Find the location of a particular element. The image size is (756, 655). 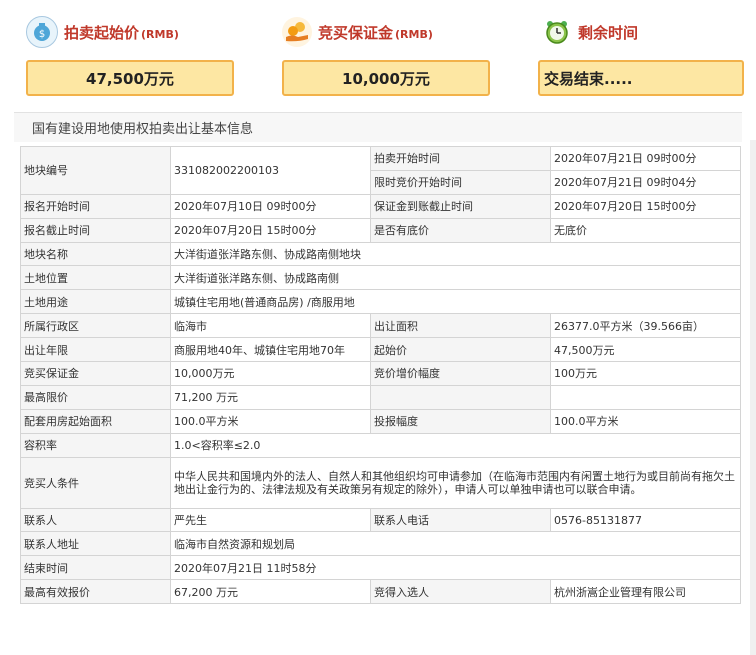

label-area: 出让面积 is located at coordinates (460, 326).